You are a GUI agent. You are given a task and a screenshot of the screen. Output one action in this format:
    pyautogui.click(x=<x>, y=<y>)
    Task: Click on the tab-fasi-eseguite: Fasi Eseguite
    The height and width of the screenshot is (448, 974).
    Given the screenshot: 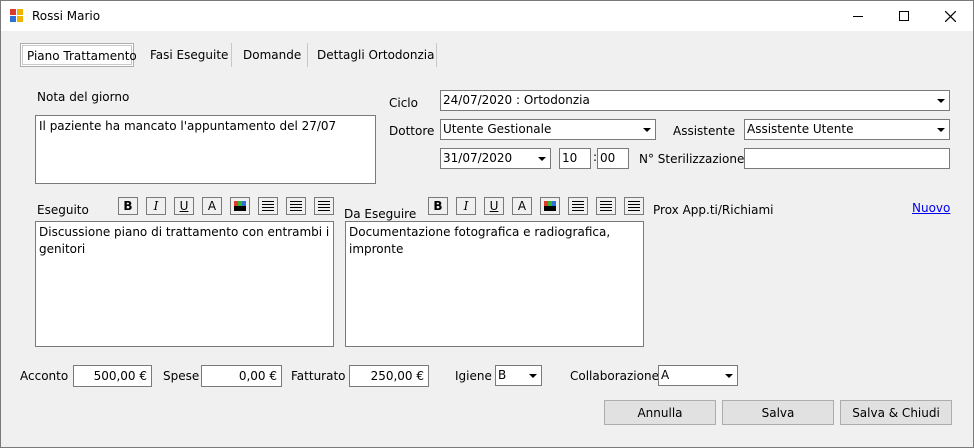 What is the action you would take?
    pyautogui.click(x=189, y=55)
    